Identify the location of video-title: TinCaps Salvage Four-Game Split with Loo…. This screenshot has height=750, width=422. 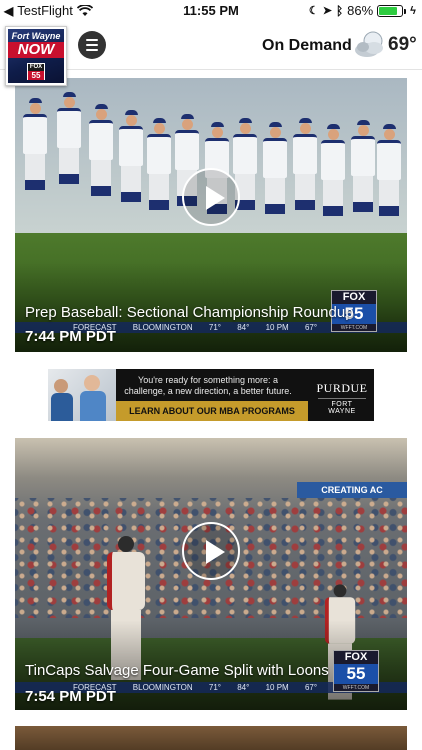
(177, 670).